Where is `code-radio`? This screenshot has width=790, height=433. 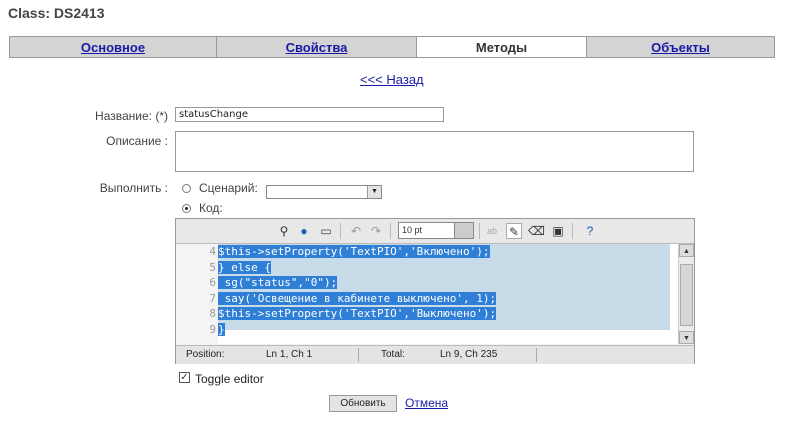 code-radio is located at coordinates (186, 208).